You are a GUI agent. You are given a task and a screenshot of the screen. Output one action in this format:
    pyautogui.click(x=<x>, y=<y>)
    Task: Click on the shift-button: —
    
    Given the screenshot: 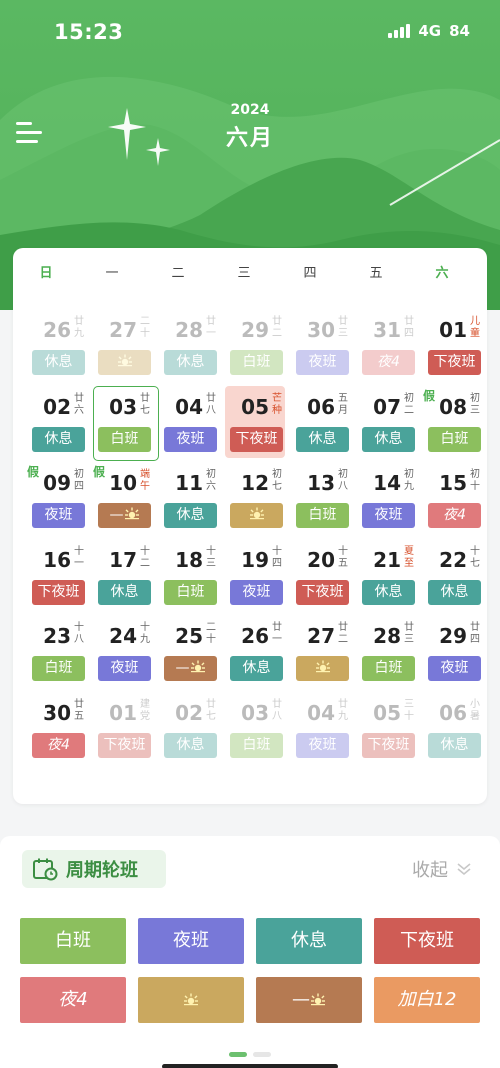 What is the action you would take?
    pyautogui.click(x=309, y=1000)
    